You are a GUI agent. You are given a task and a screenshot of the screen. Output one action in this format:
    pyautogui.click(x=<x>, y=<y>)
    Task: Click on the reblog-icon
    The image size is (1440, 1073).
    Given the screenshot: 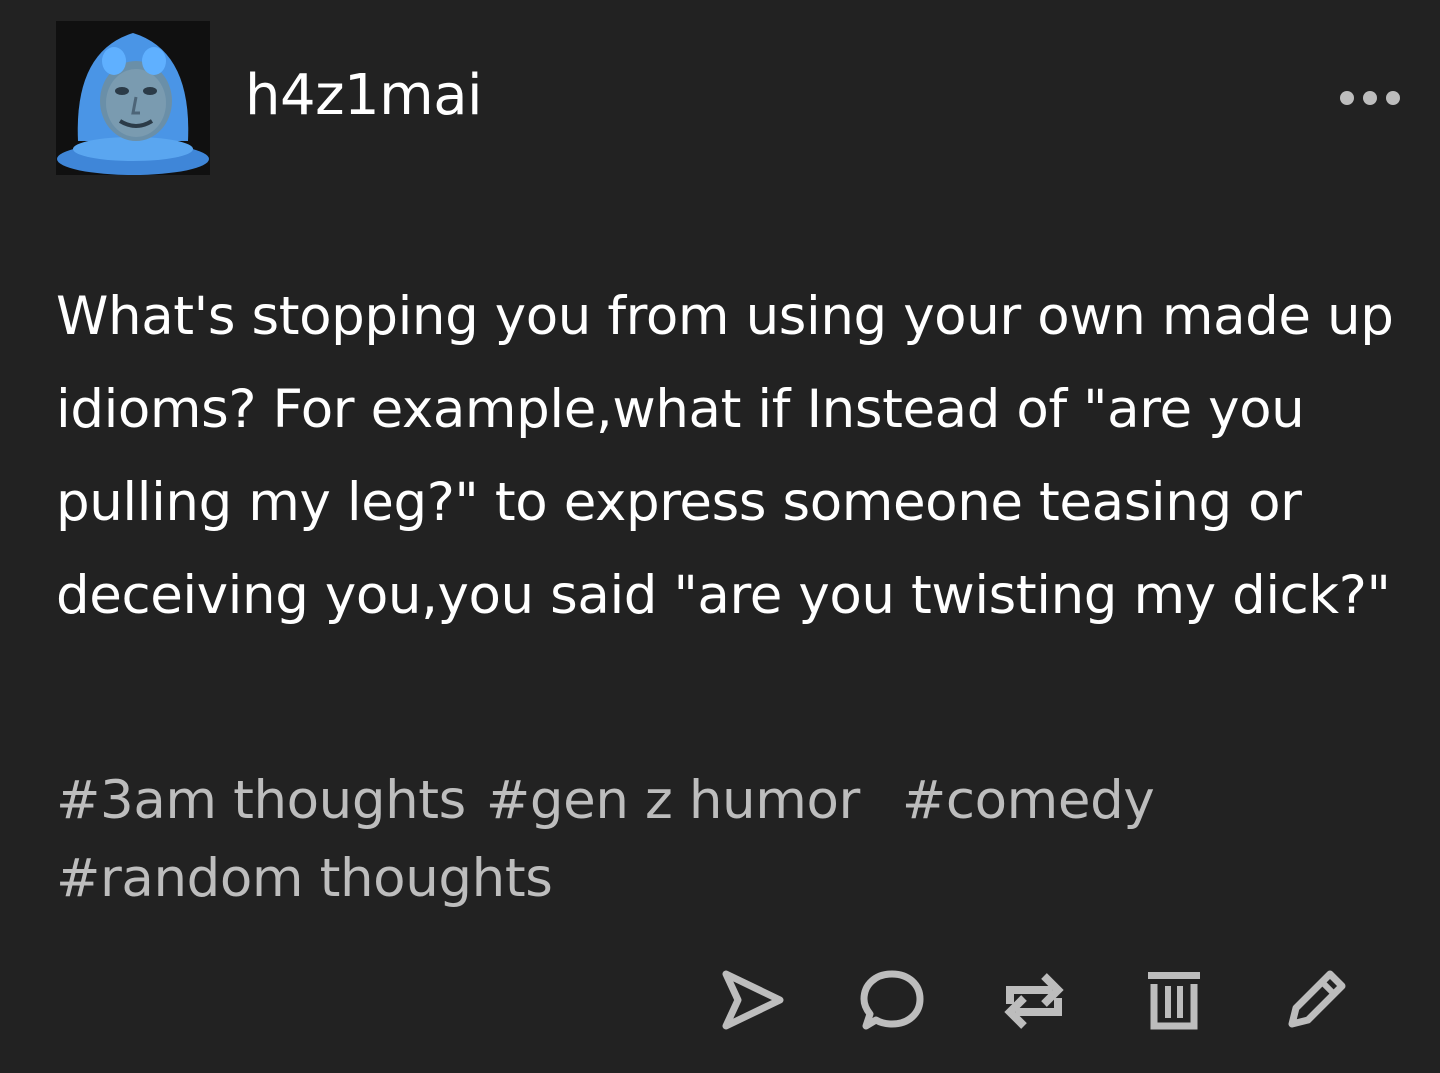 What is the action you would take?
    pyautogui.click(x=1034, y=1000)
    